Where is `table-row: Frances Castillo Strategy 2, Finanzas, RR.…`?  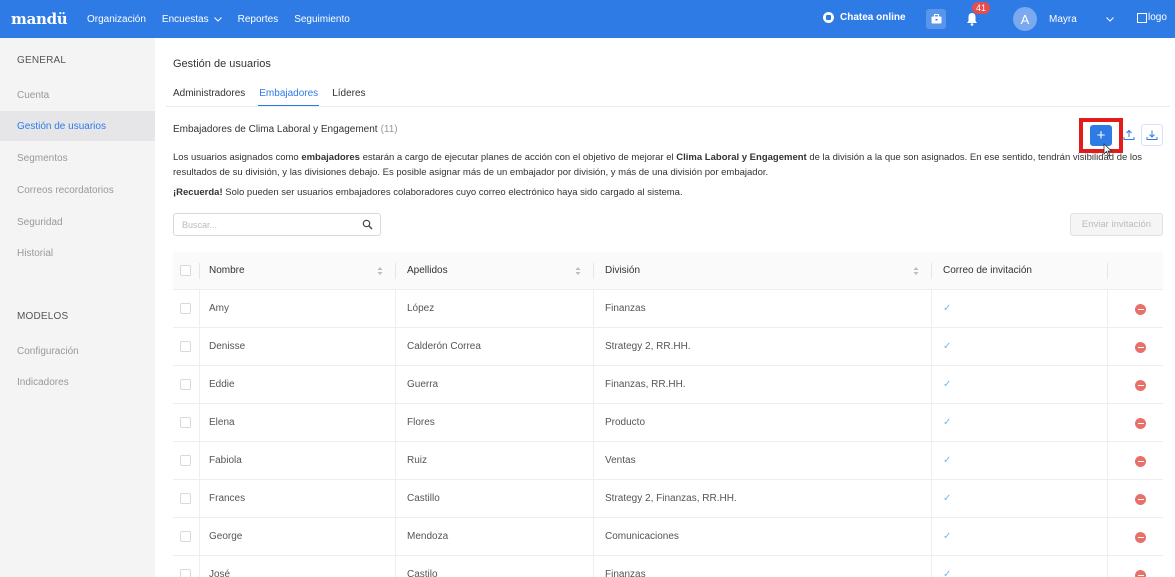
table-row: Frances Castillo Strategy 2, Finanzas, RR.… is located at coordinates (668, 499).